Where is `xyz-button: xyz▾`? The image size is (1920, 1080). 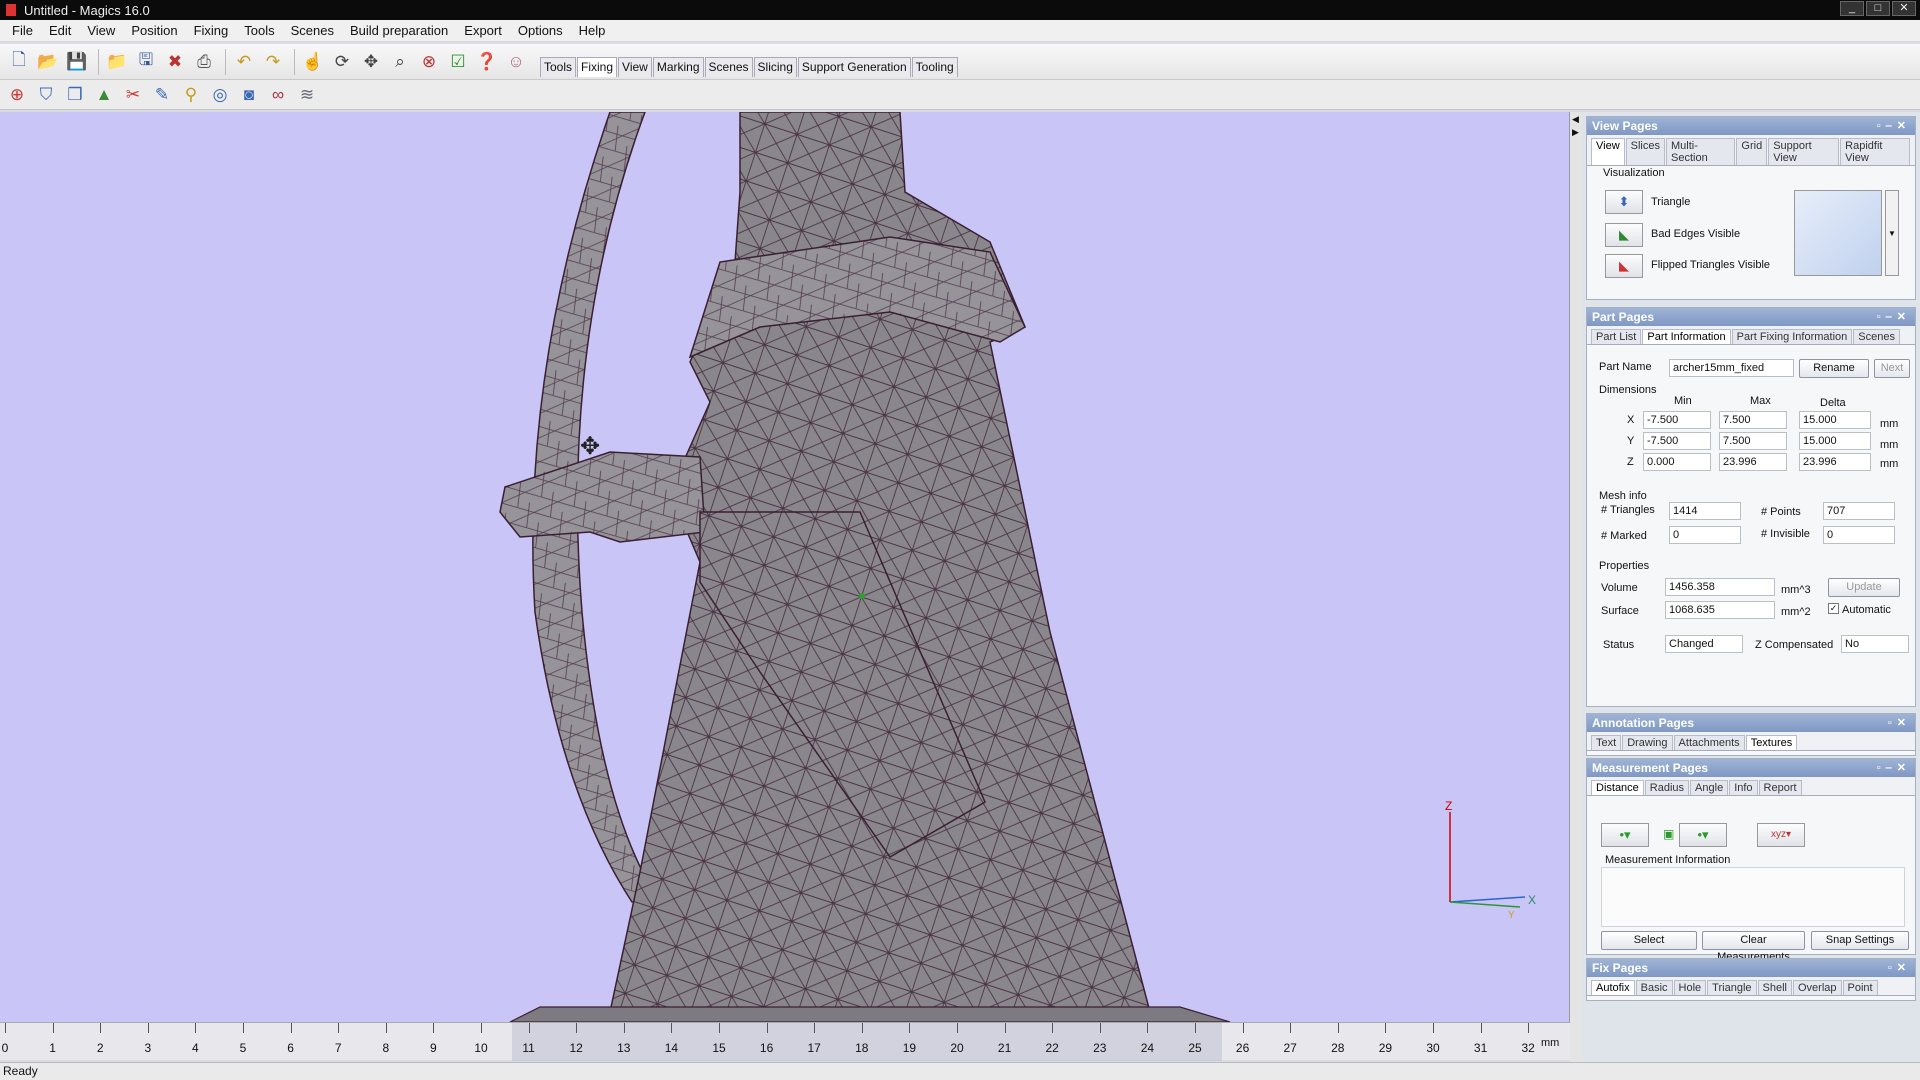 xyz-button: xyz▾ is located at coordinates (1781, 835).